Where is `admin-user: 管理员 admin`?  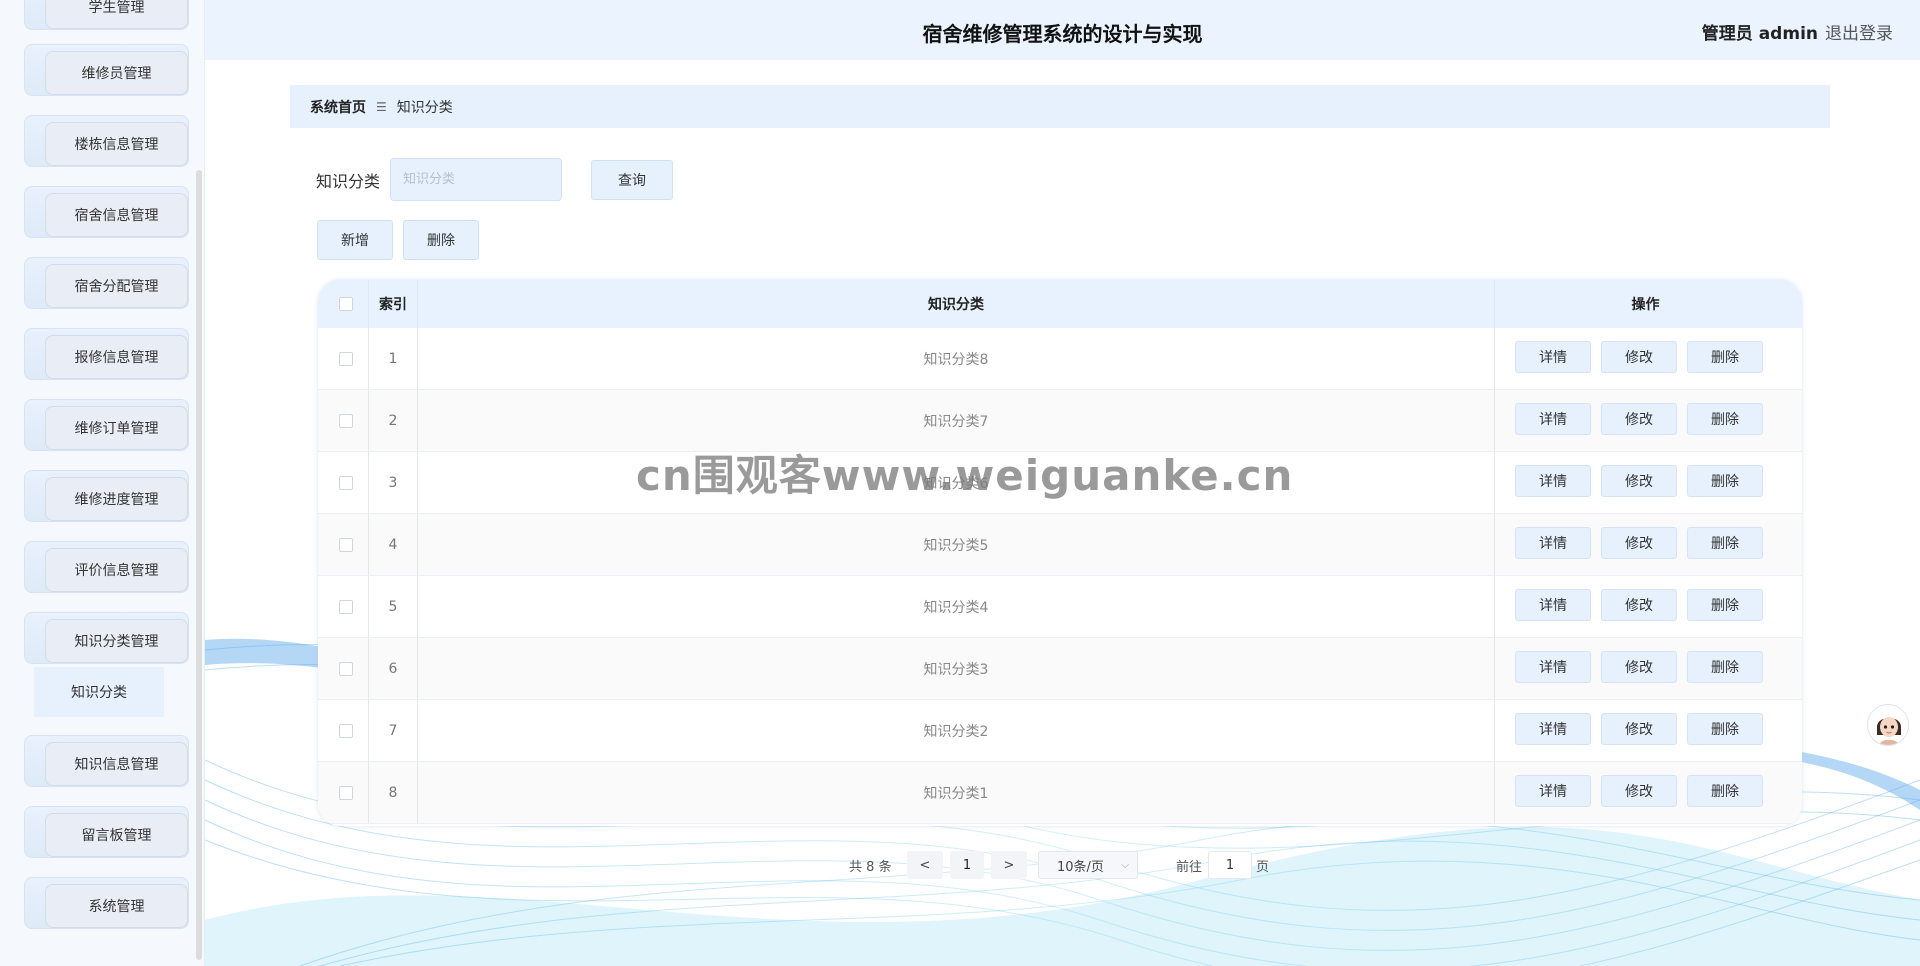 admin-user: 管理员 admin is located at coordinates (1759, 34).